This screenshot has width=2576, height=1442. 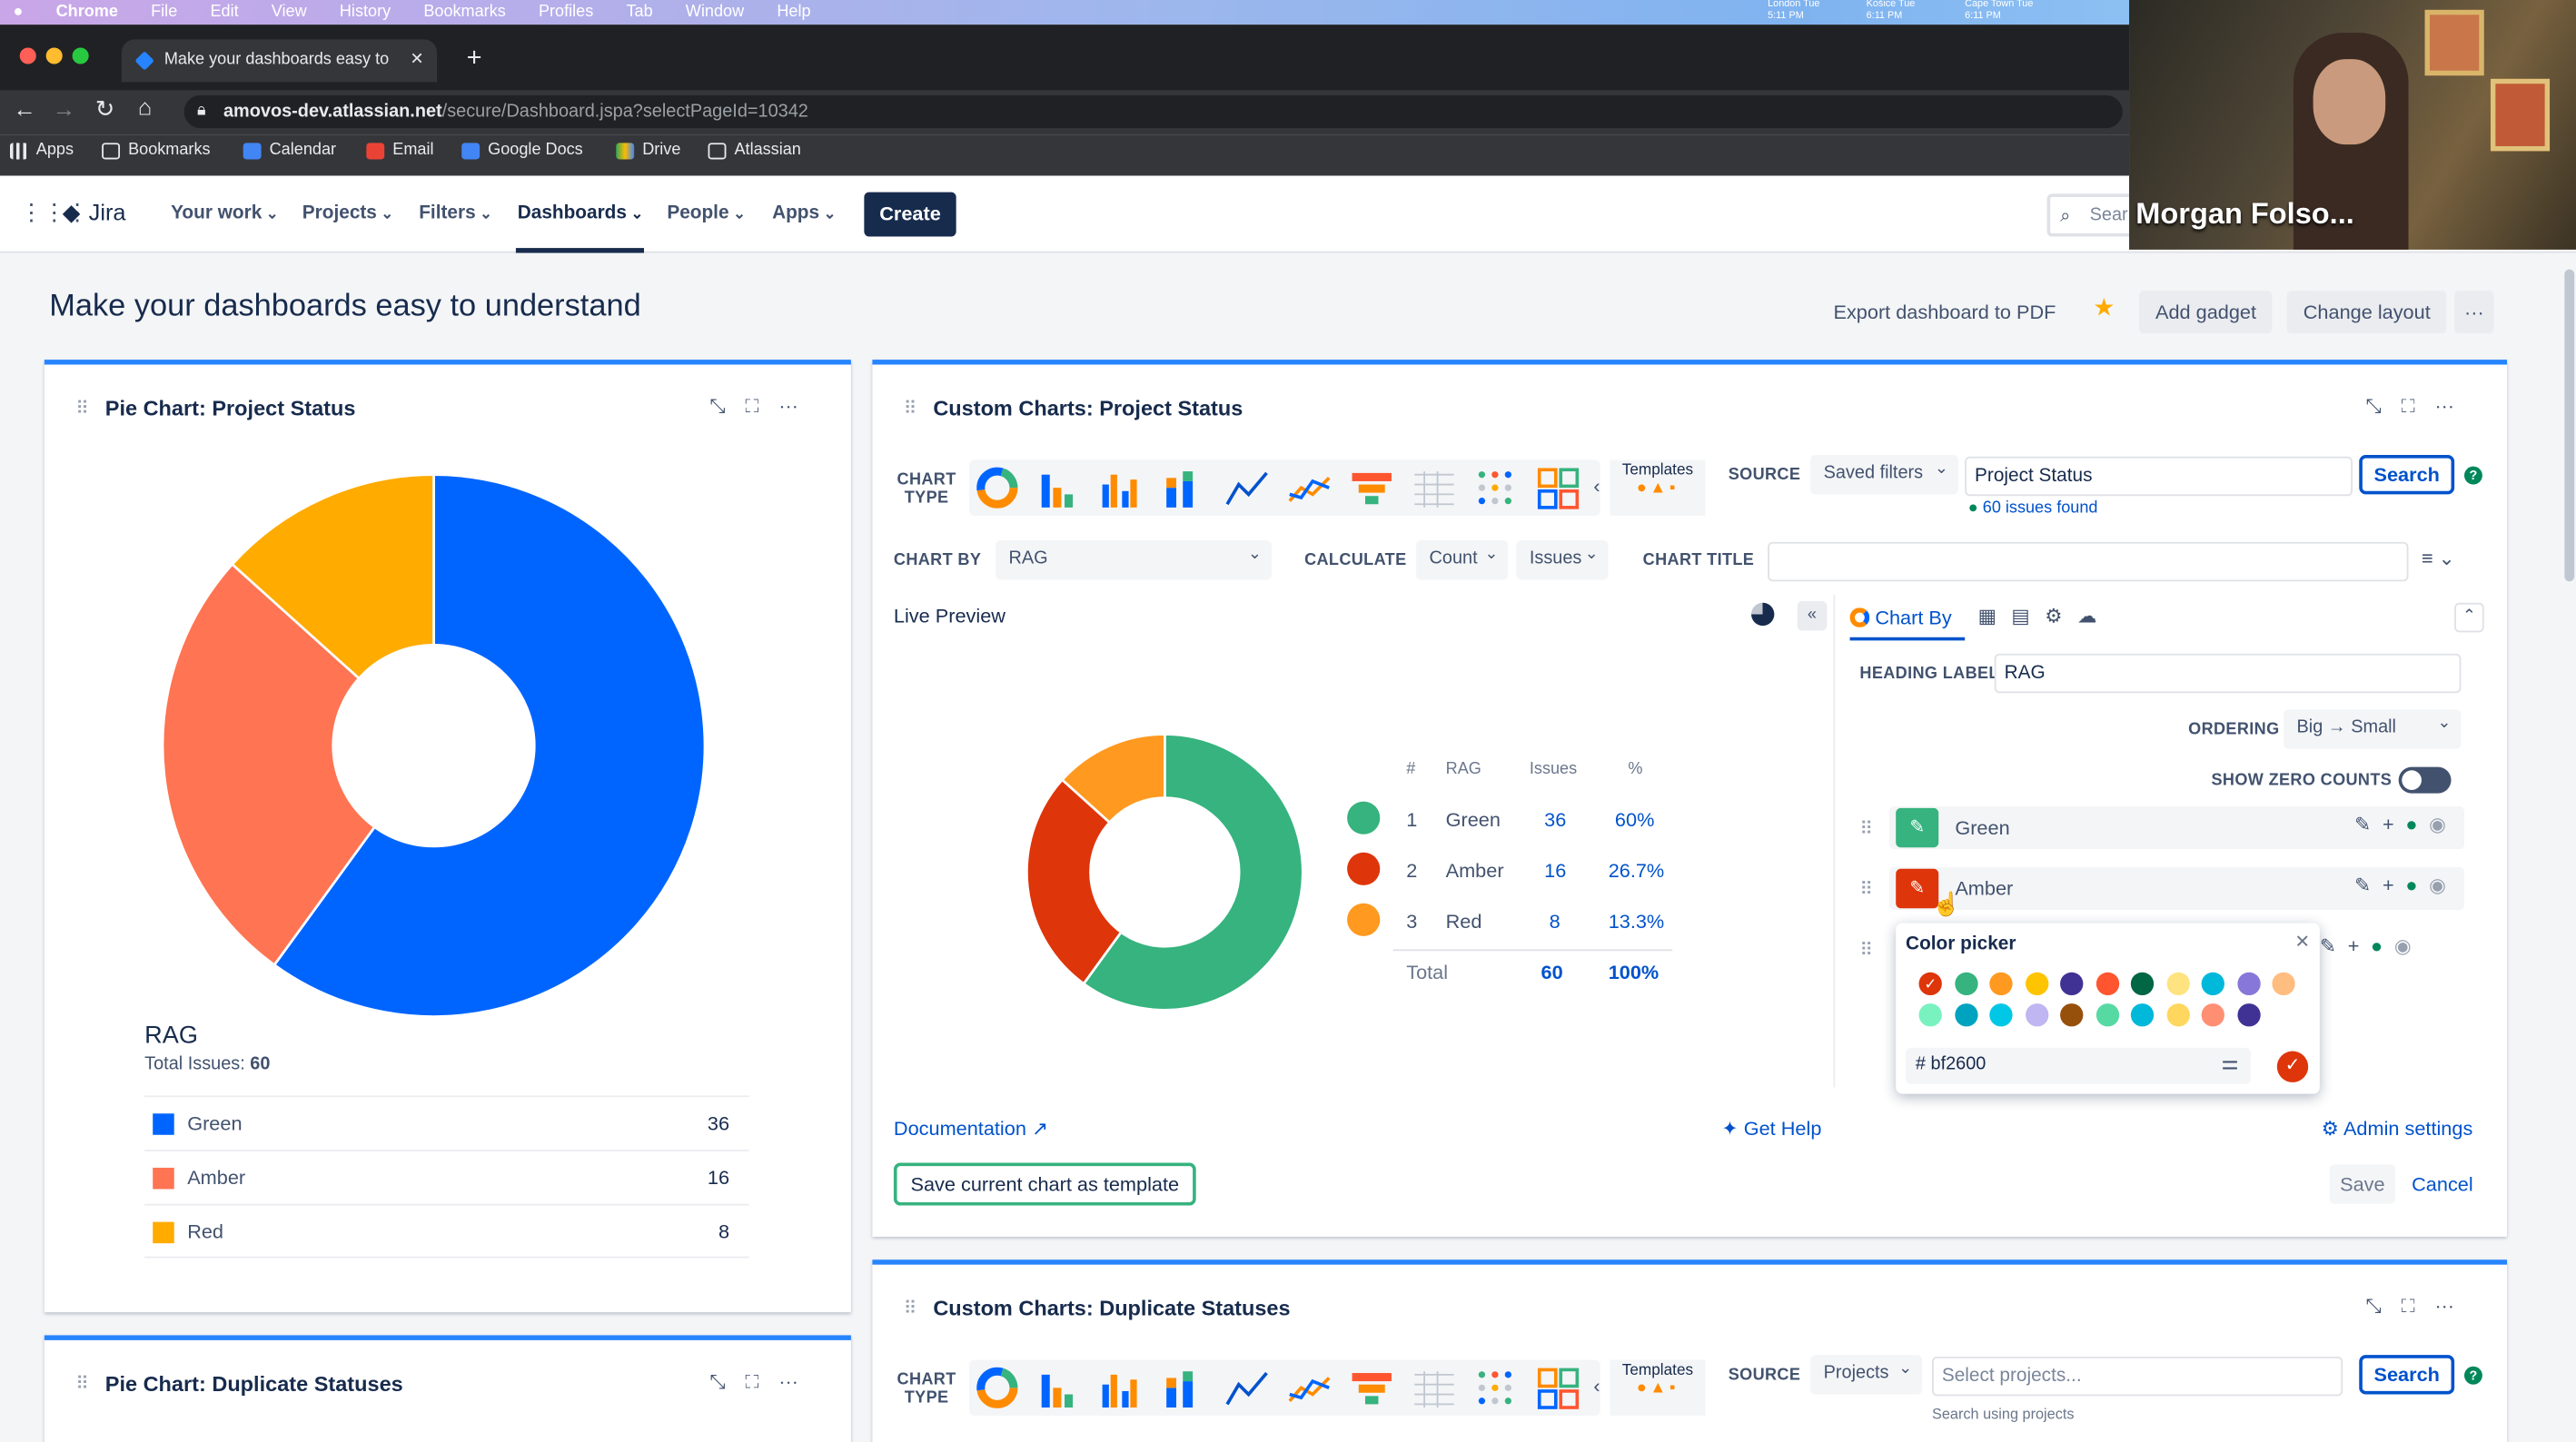 What do you see at coordinates (1658, 1388) in the screenshot?
I see `templates-button: Templates ●▲▪` at bounding box center [1658, 1388].